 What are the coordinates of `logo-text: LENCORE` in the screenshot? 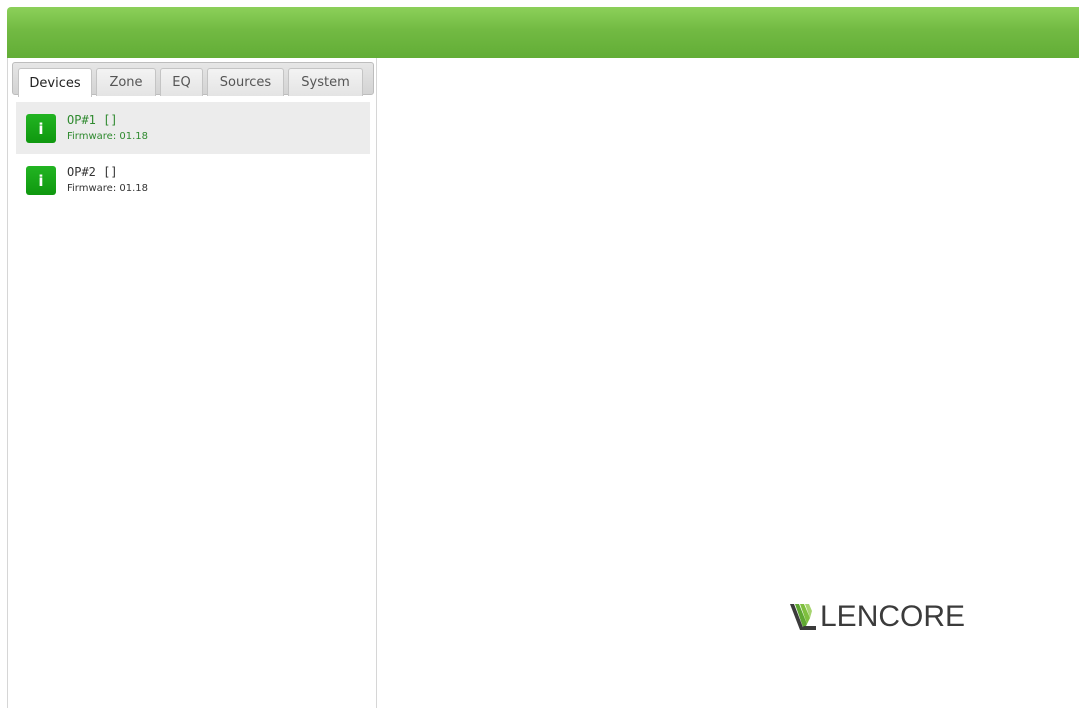 It's located at (893, 616).